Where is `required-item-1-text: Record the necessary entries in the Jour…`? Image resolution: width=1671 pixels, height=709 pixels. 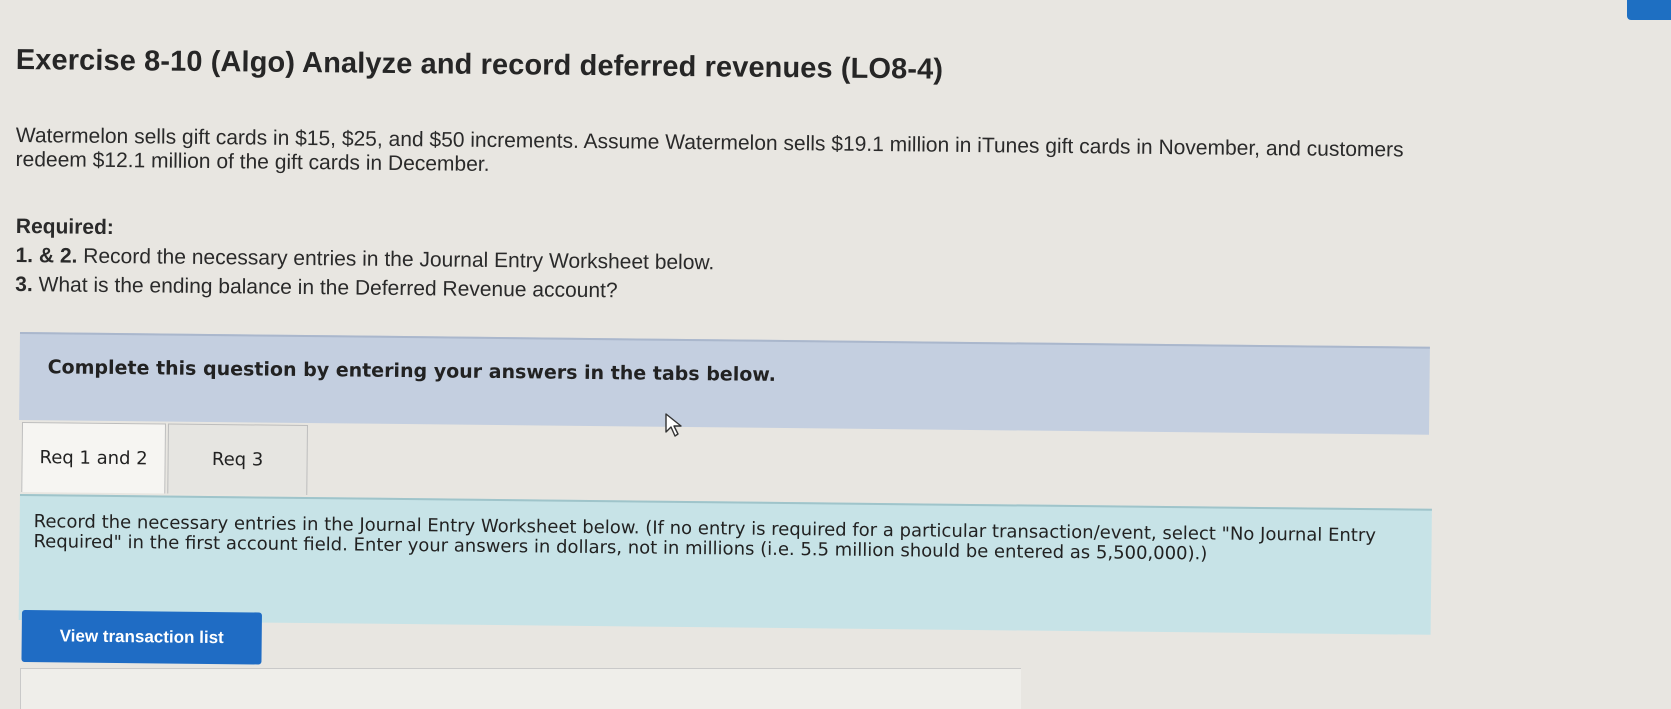 required-item-1-text: Record the necessary entries in the Jour… is located at coordinates (396, 259).